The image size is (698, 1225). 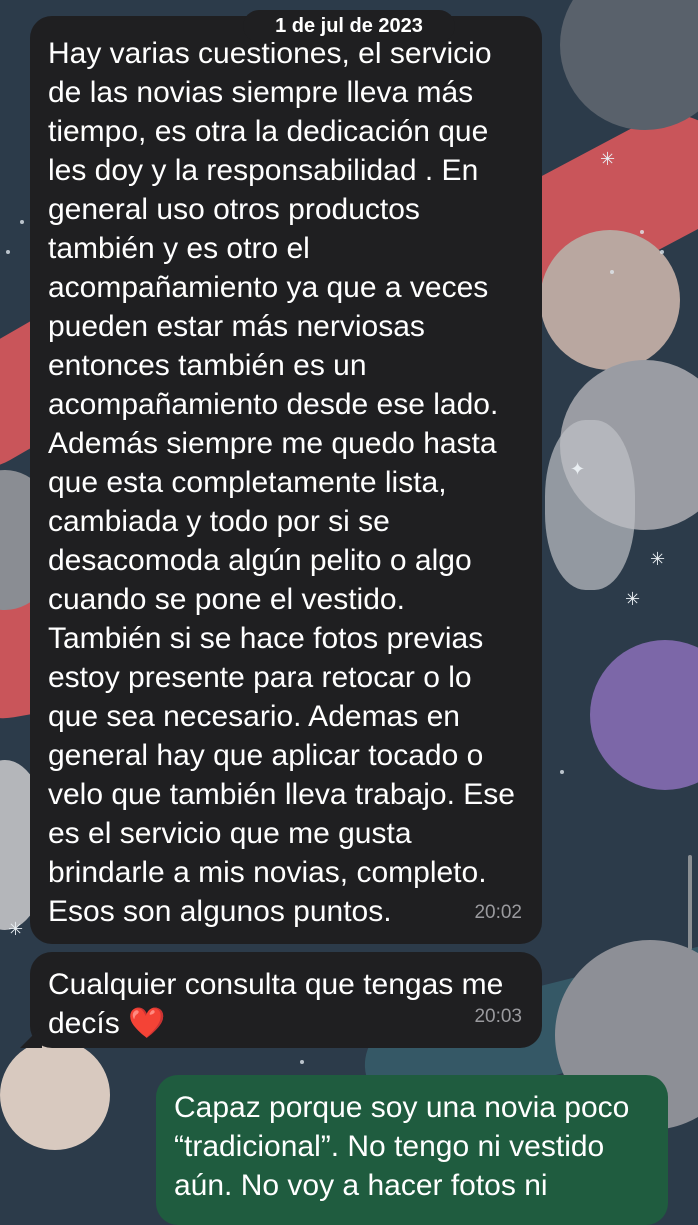 What do you see at coordinates (498, 1016) in the screenshot?
I see `message-timestamp: 20:03` at bounding box center [498, 1016].